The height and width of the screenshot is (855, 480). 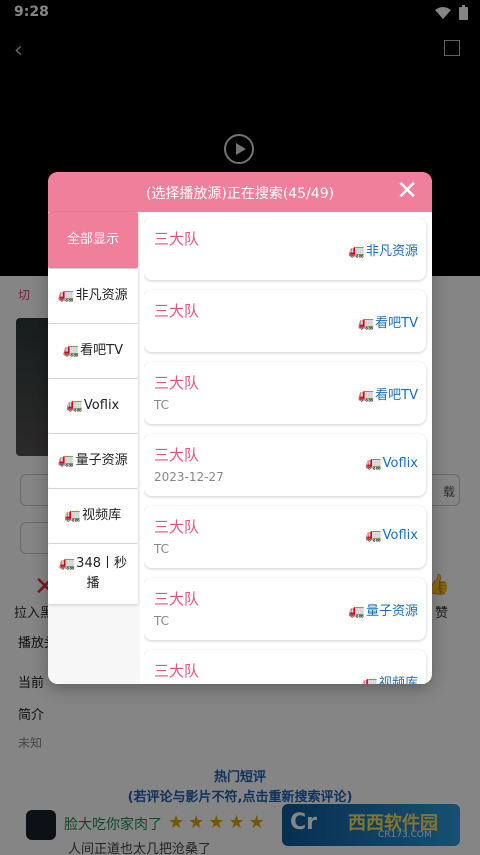 What do you see at coordinates (407, 191) in the screenshot?
I see `close-icon: ✕` at bounding box center [407, 191].